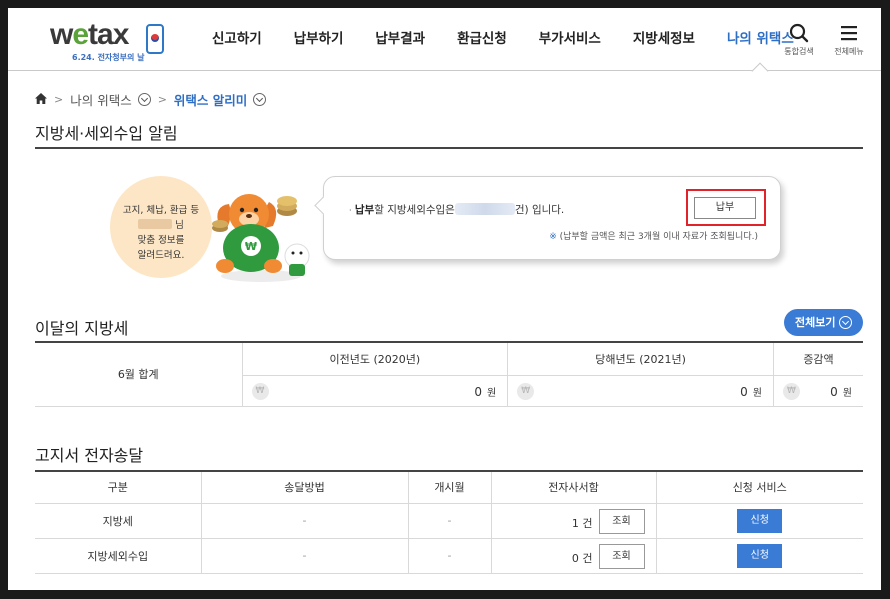 Image resolution: width=890 pixels, height=599 pixels. What do you see at coordinates (261, 238) in the screenshot?
I see `mascot-illustration: ₩` at bounding box center [261, 238].